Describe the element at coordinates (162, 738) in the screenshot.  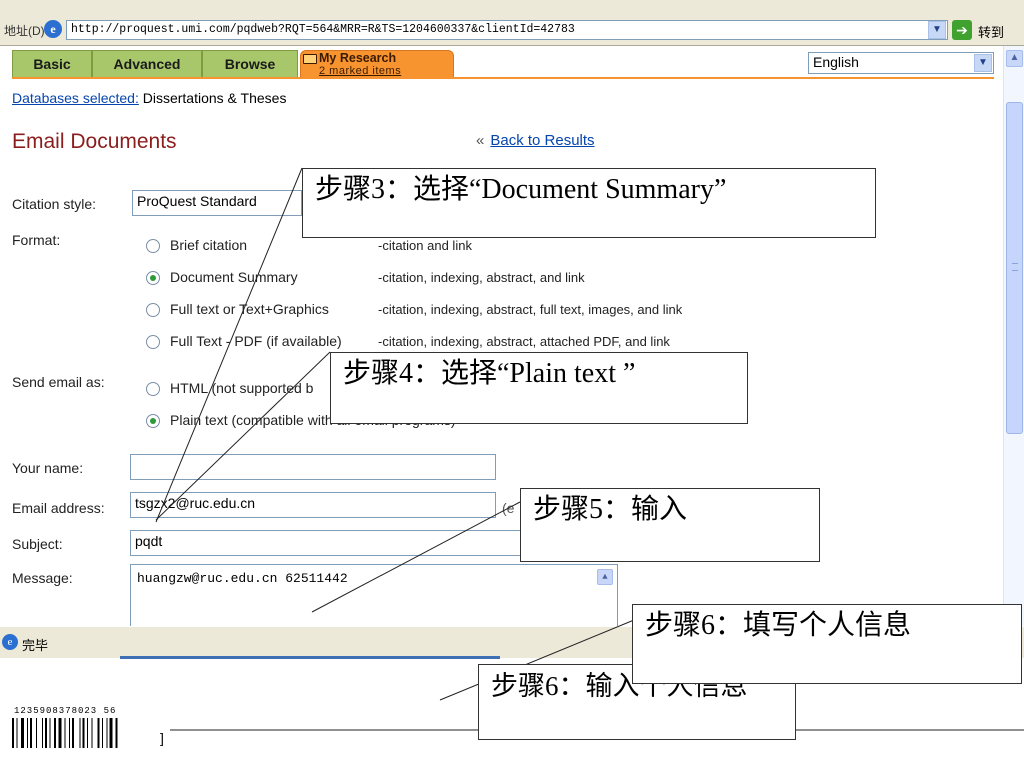
I see `barcode-bracket: ]` at that location.